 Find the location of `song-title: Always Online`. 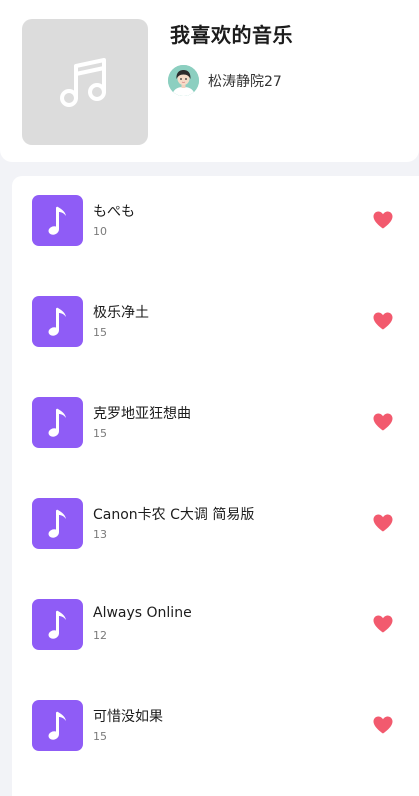

song-title: Always Online is located at coordinates (142, 613).